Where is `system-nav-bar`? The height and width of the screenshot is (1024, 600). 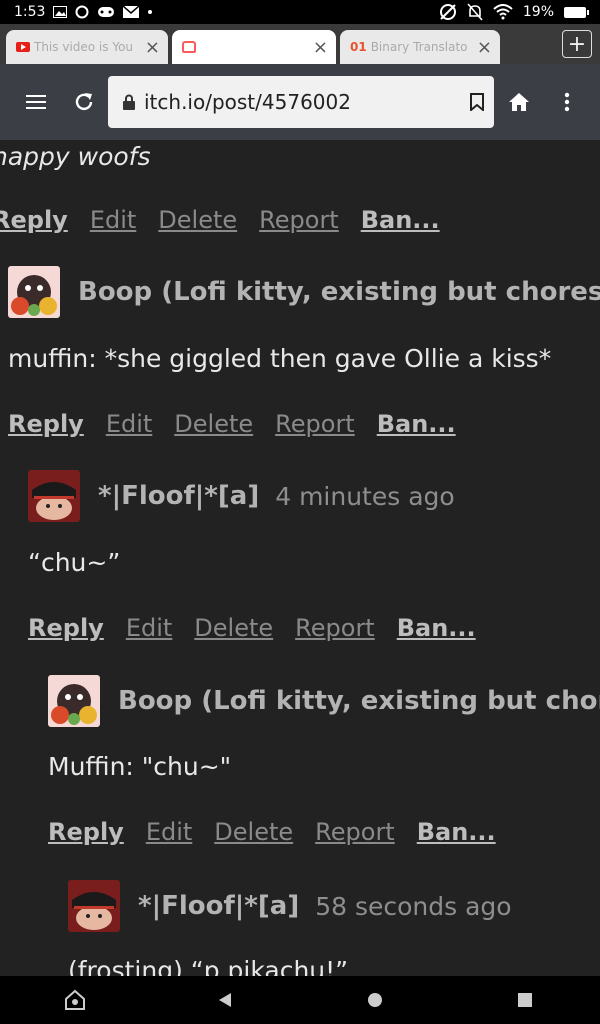 system-nav-bar is located at coordinates (300, 1000).